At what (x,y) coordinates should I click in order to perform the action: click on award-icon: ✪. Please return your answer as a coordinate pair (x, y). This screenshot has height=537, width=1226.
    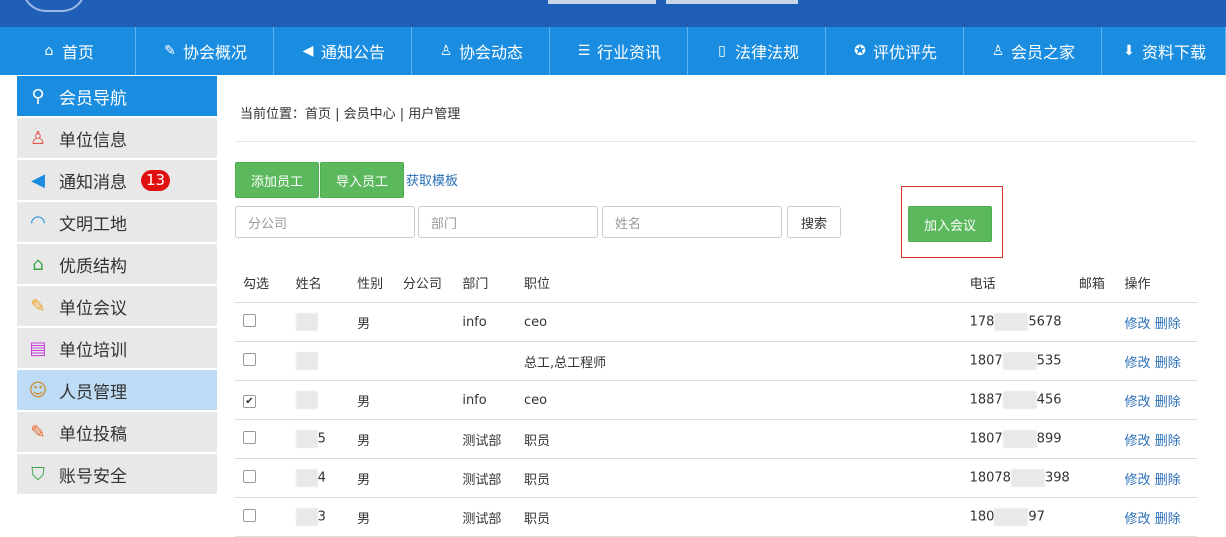
    Looking at the image, I should click on (860, 51).